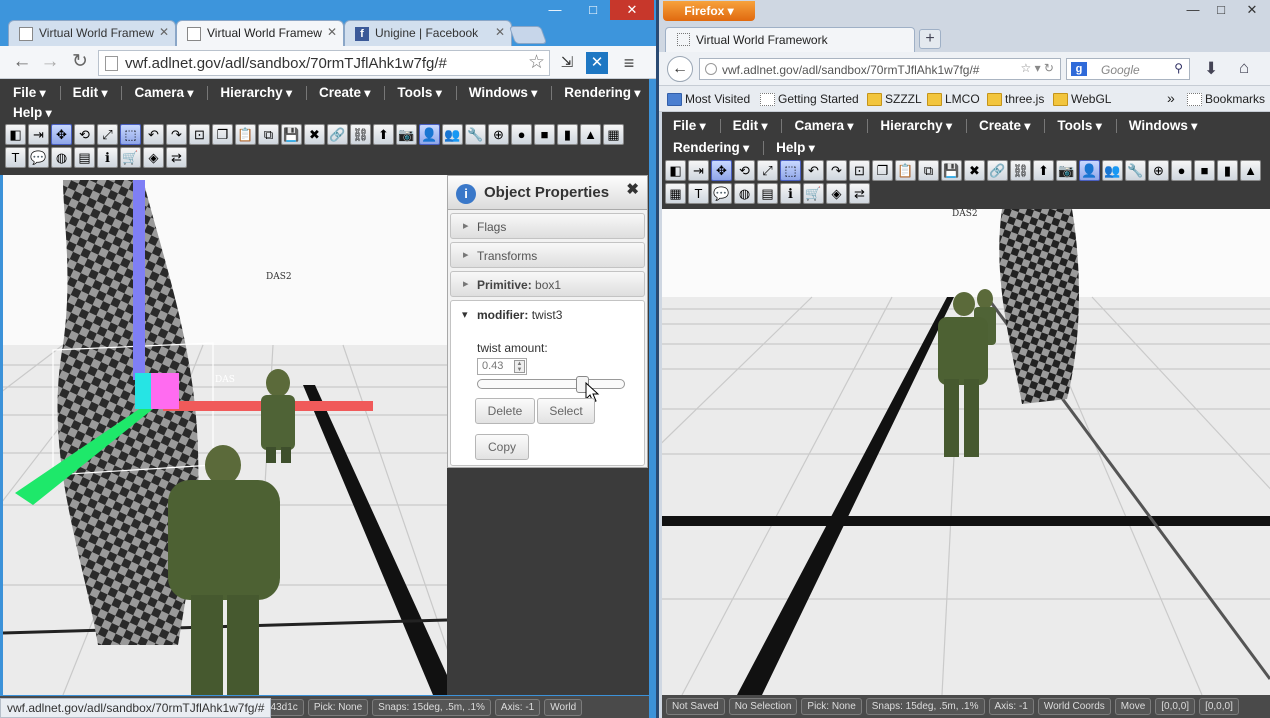  What do you see at coordinates (1158, 170) in the screenshot?
I see `target-icon: ⊕` at bounding box center [1158, 170].